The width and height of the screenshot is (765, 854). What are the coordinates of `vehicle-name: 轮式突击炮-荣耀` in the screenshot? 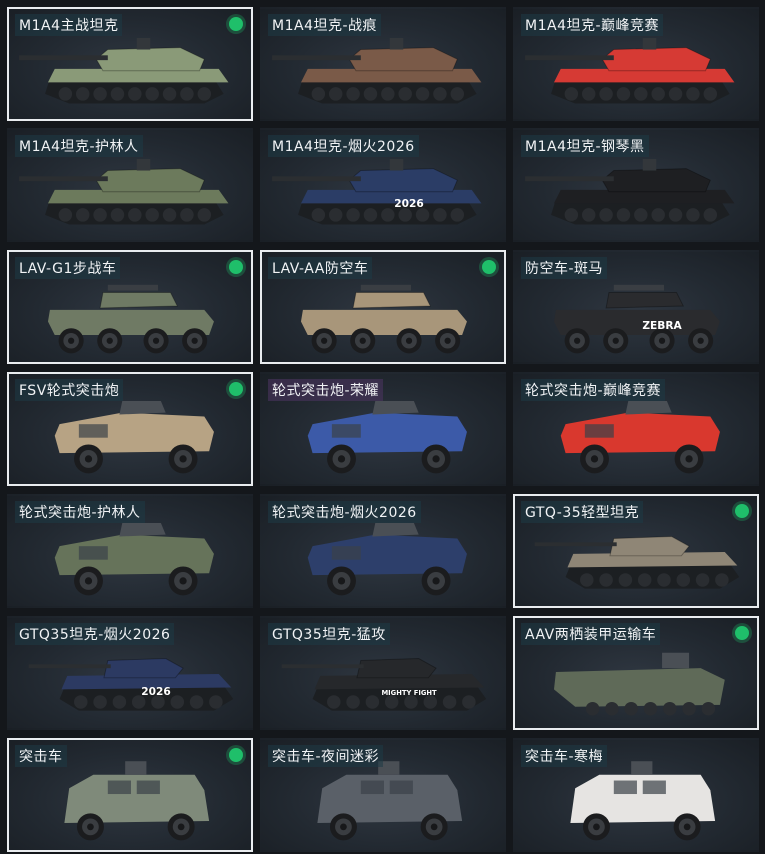 It's located at (326, 390).